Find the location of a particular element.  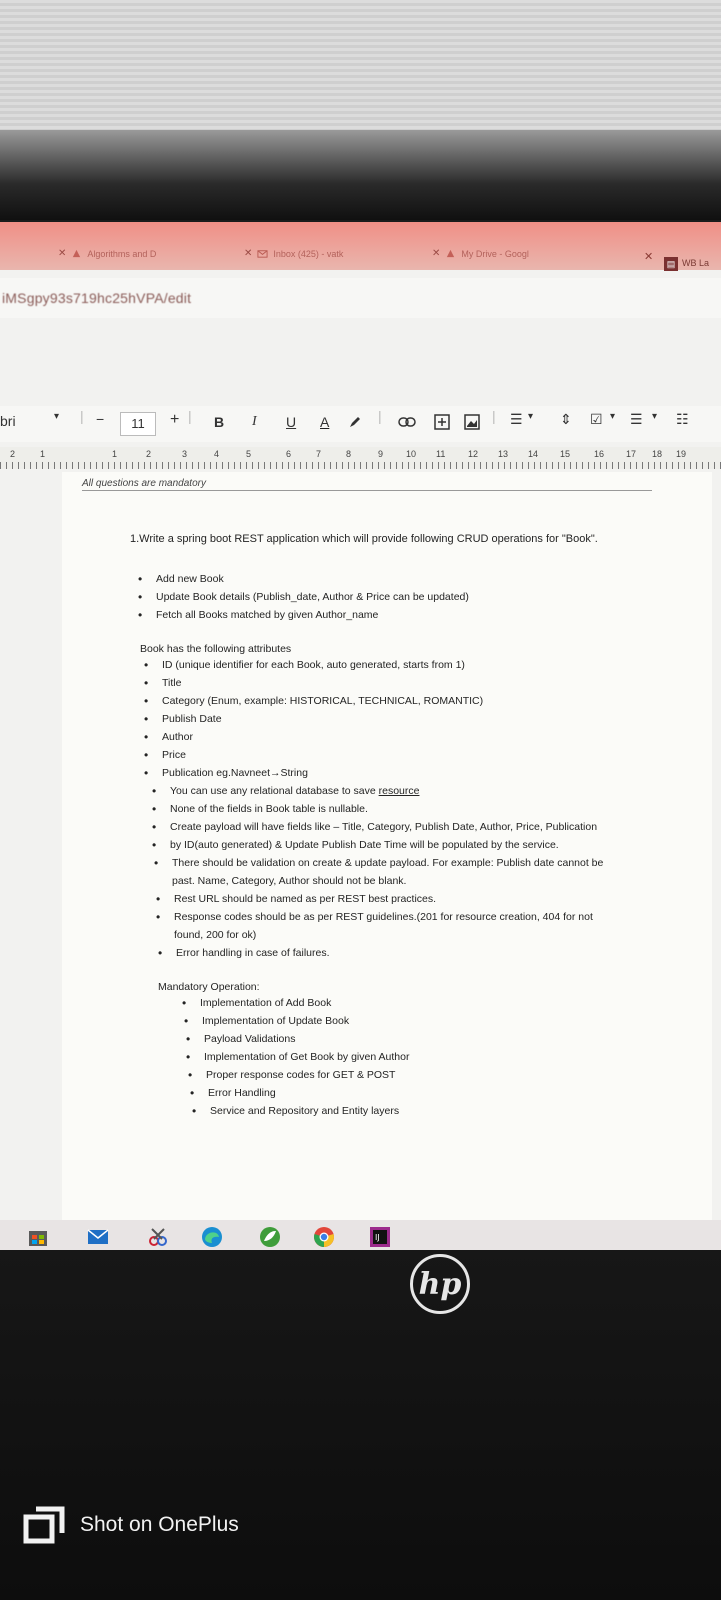

attribute-item: Title is located at coordinates (163, 683).